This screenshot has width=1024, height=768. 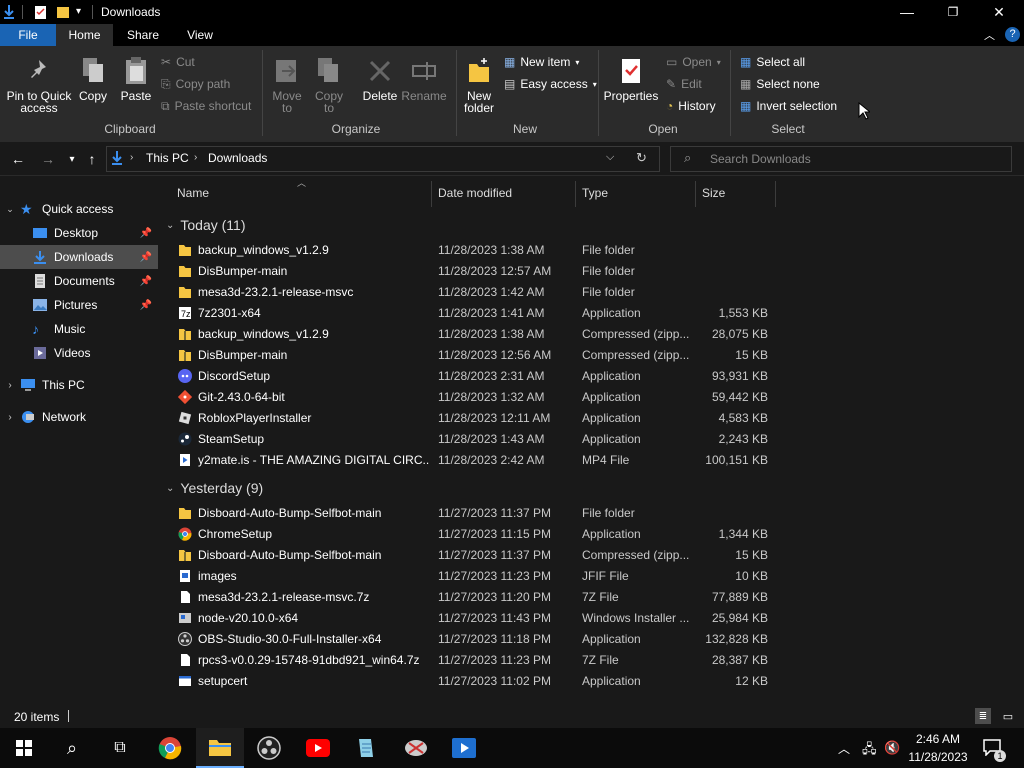 What do you see at coordinates (713, 194) in the screenshot?
I see `column-header-size: Size` at bounding box center [713, 194].